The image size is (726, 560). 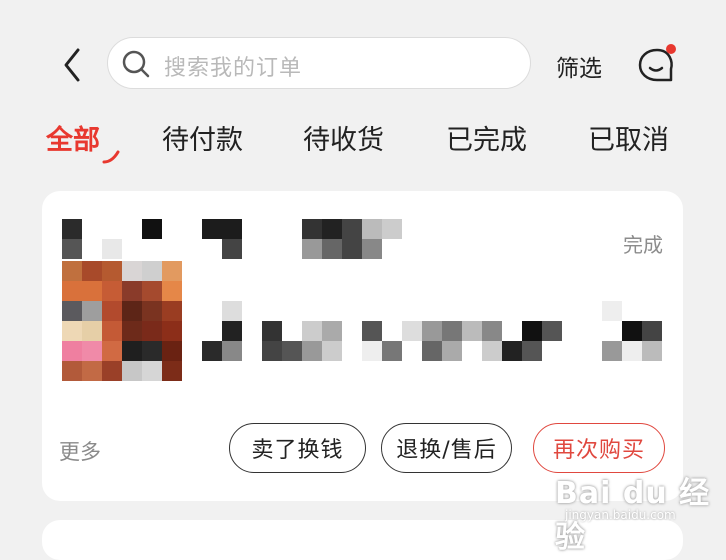 I want to click on store-name-redacted, so click(x=232, y=239).